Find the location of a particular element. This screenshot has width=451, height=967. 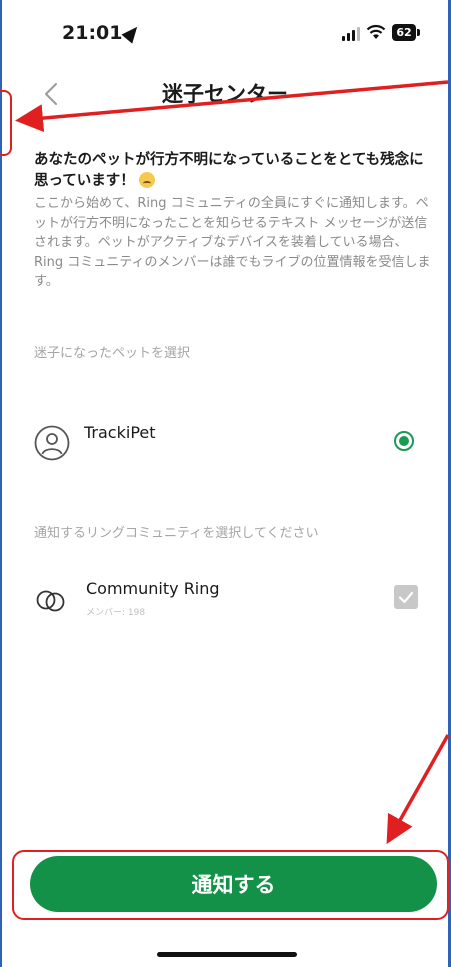

pet-avatar-icon is located at coordinates (52, 443).